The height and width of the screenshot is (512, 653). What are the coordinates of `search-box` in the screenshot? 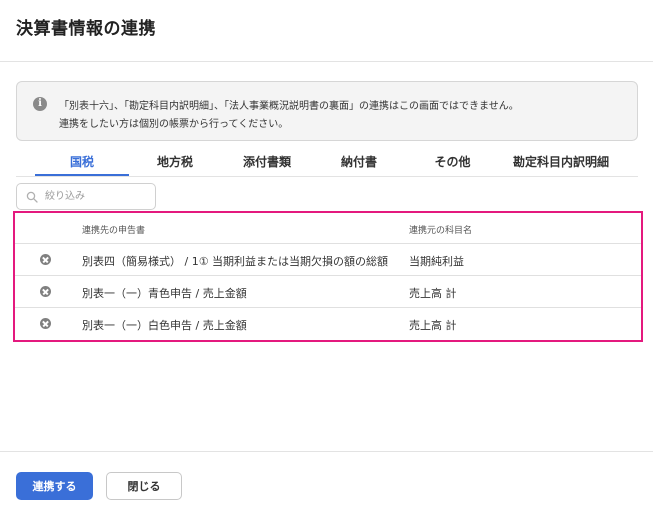 It's located at (86, 196).